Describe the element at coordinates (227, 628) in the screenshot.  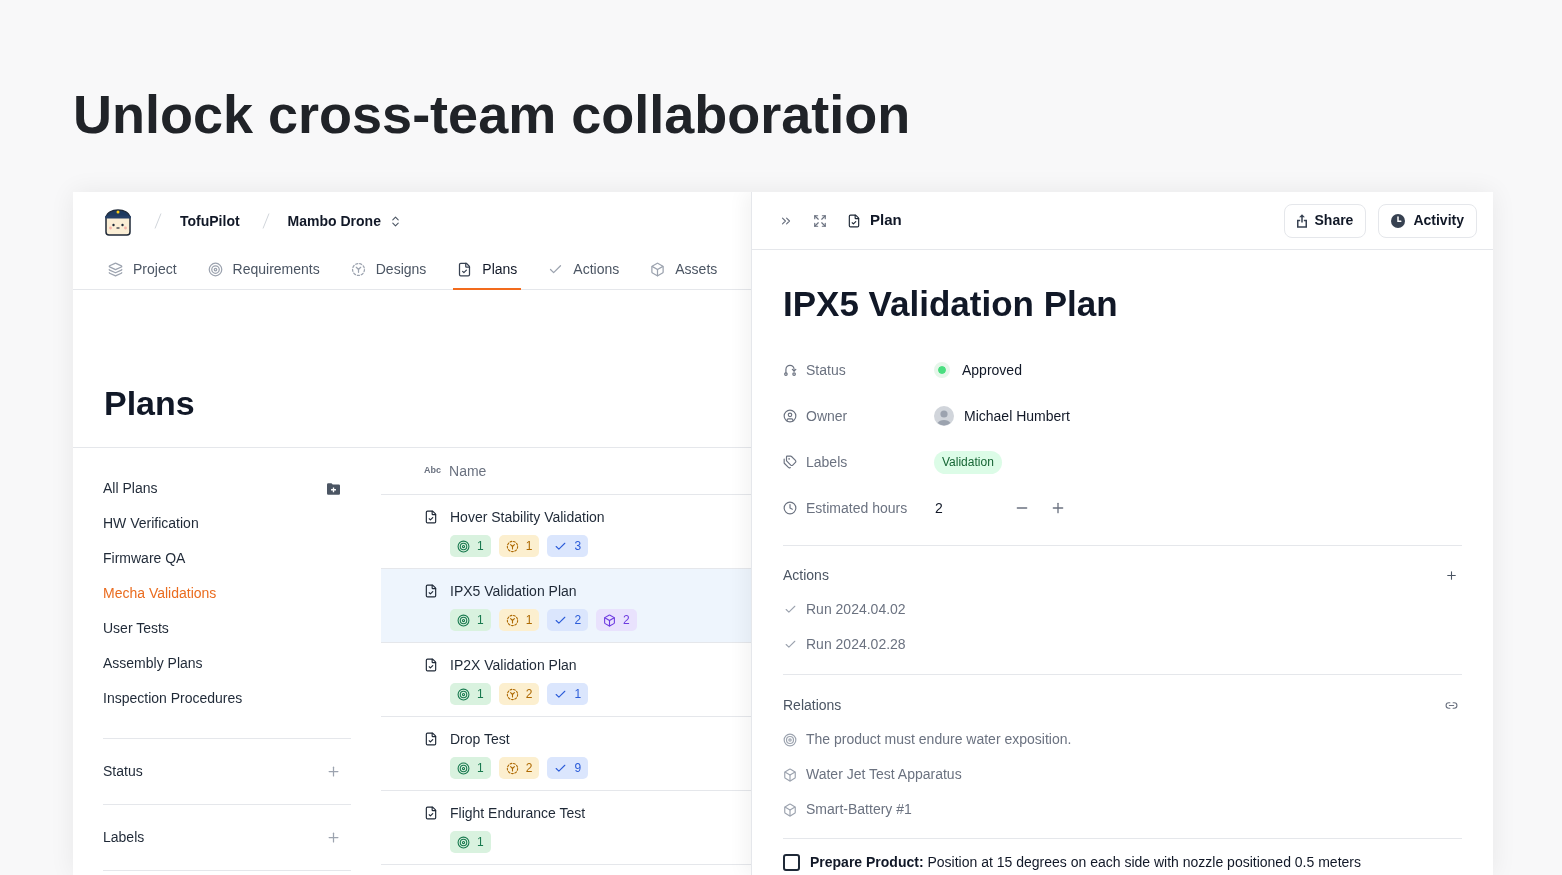
I see `sidebar-item: User Tests` at that location.